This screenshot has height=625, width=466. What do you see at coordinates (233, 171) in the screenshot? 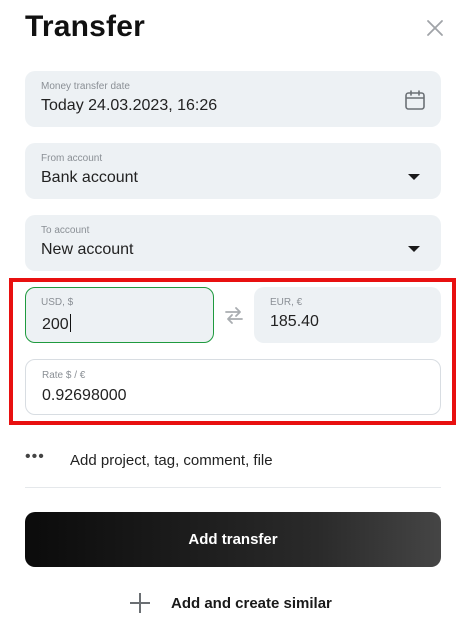
I see `from-account-select: From account Bank account` at bounding box center [233, 171].